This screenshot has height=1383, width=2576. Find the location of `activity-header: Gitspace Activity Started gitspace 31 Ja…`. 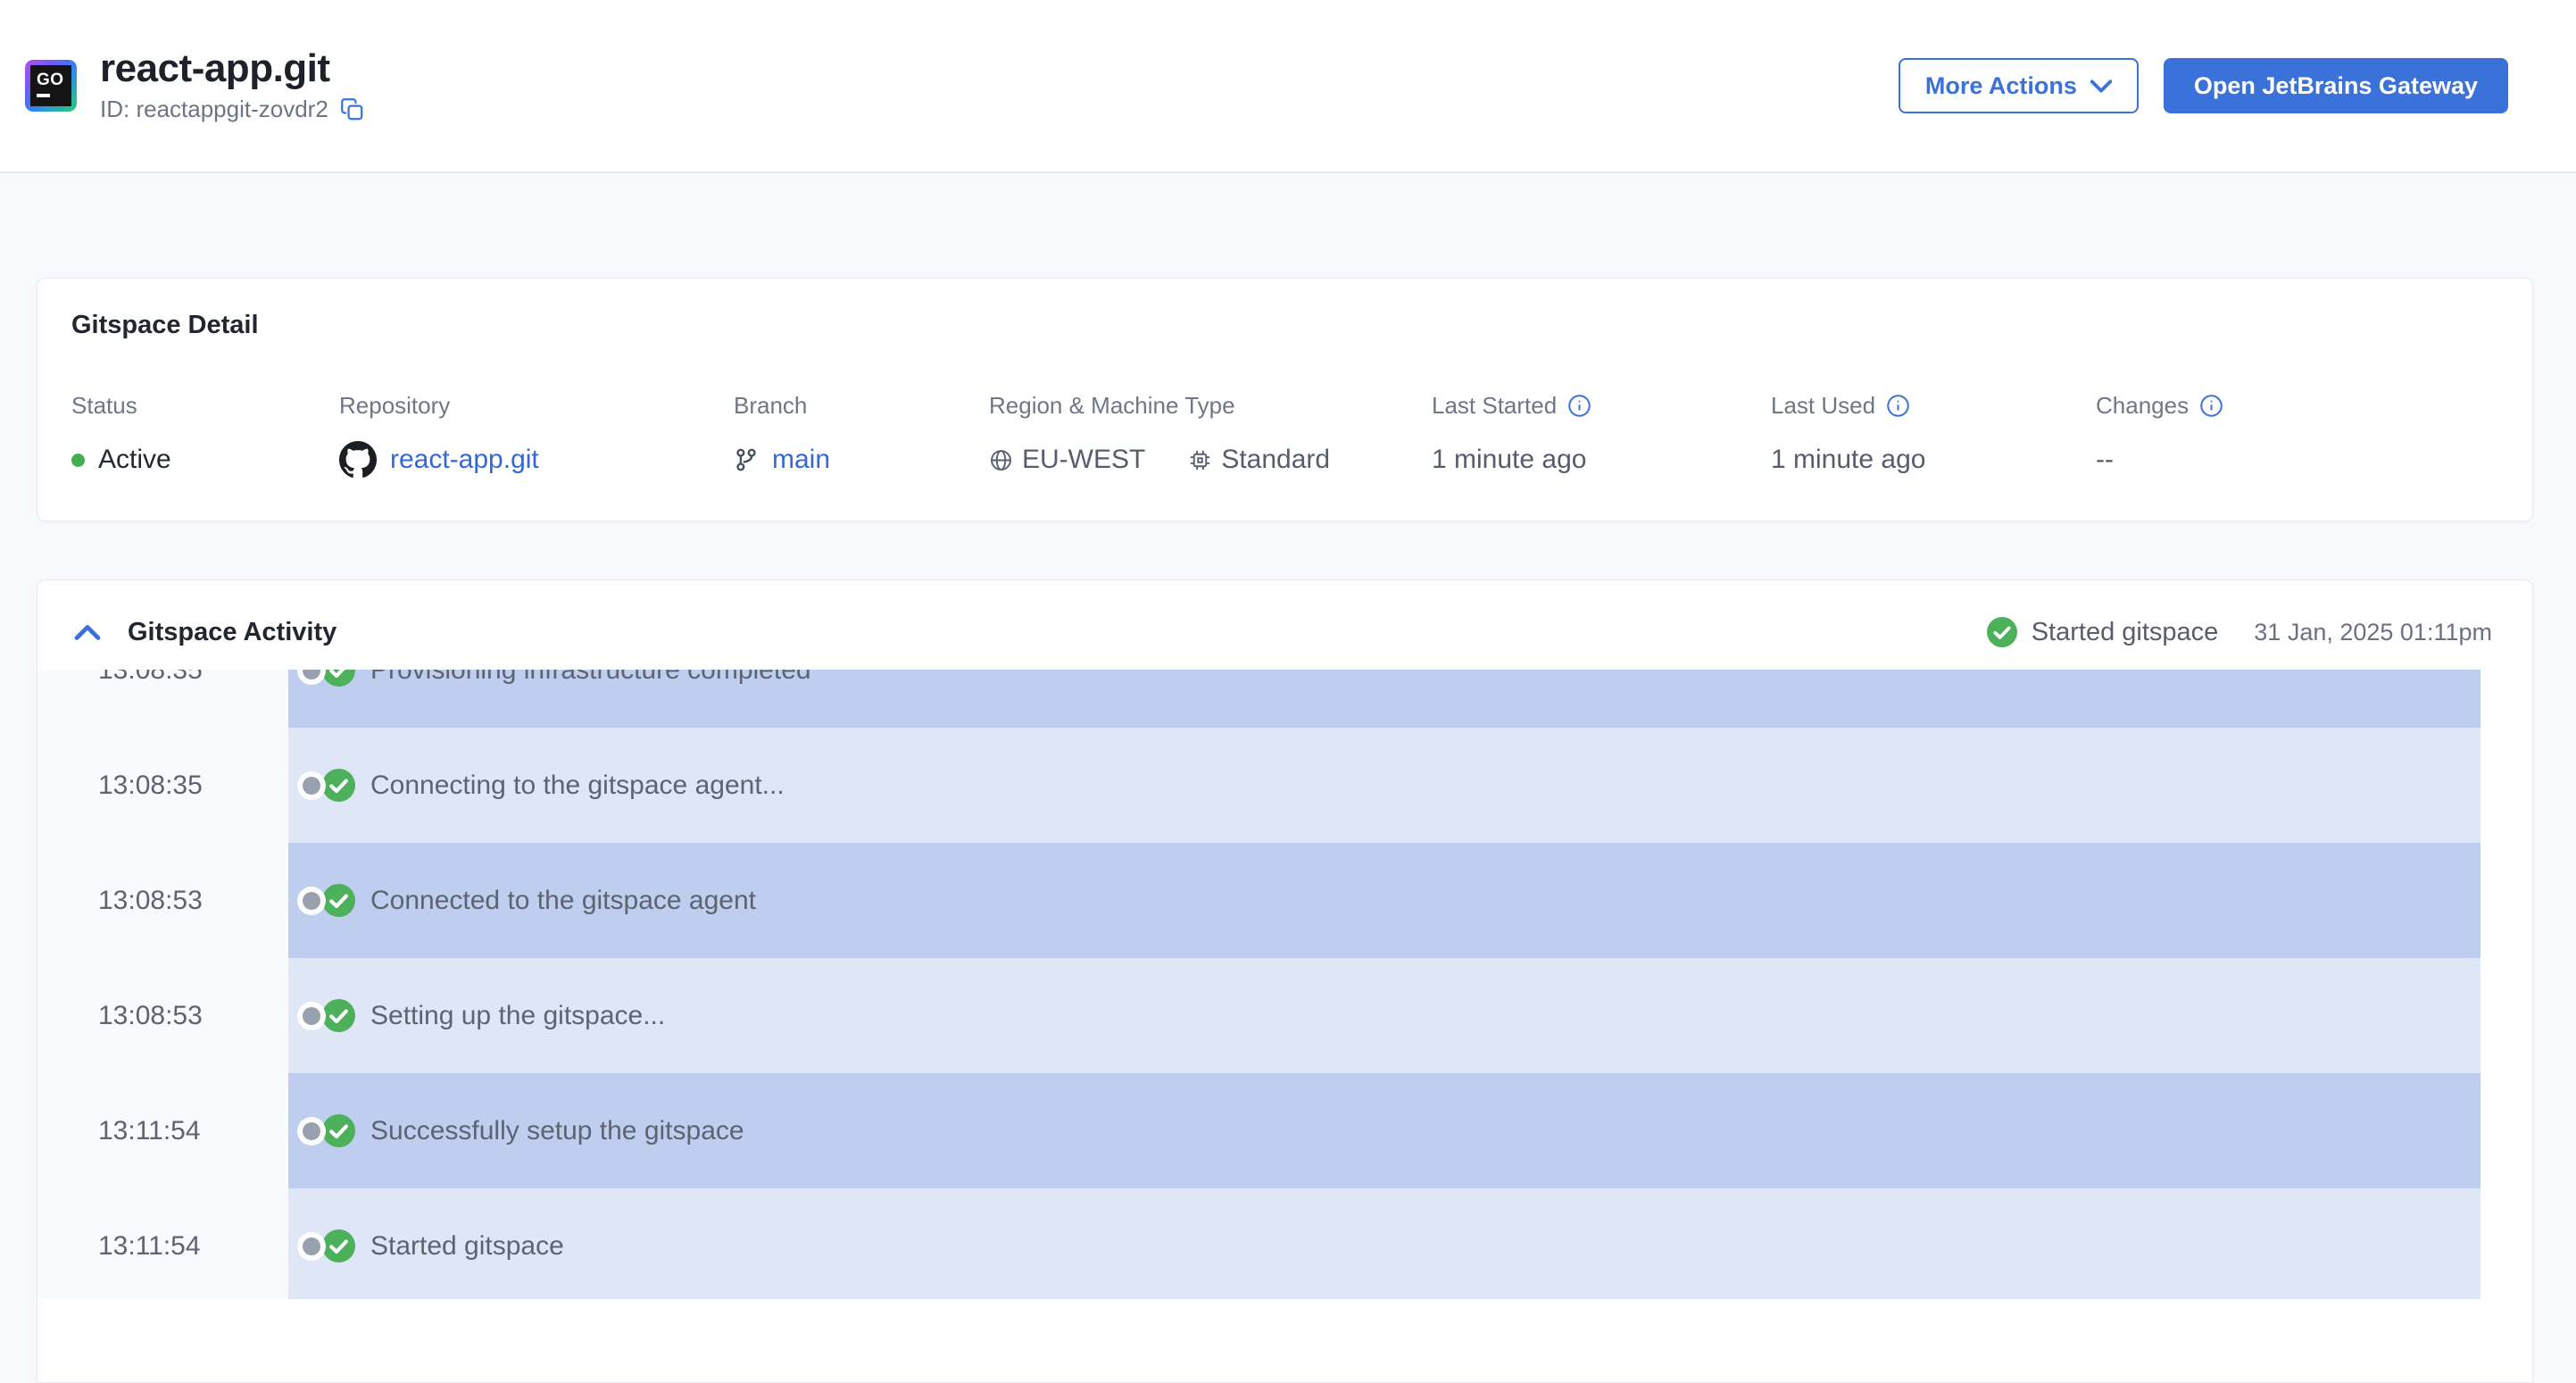

activity-header: Gitspace Activity Started gitspace 31 Ja… is located at coordinates (1285, 625).